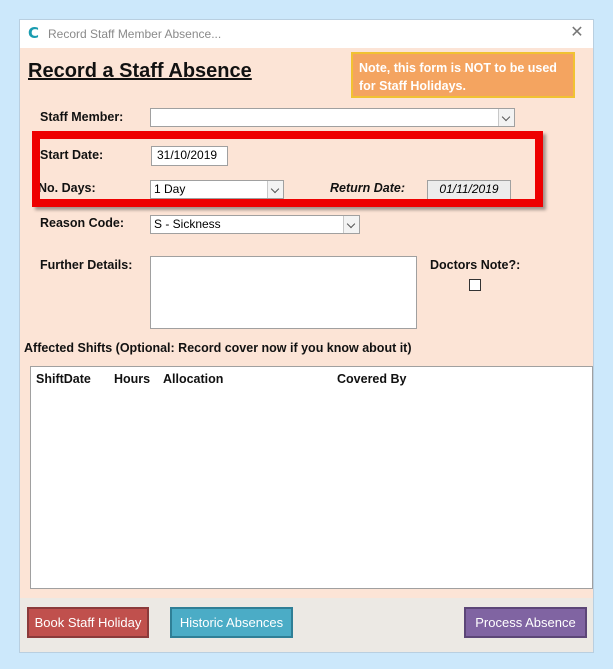 The image size is (613, 669). I want to click on reason-code-value: S - Sickness, so click(187, 224).